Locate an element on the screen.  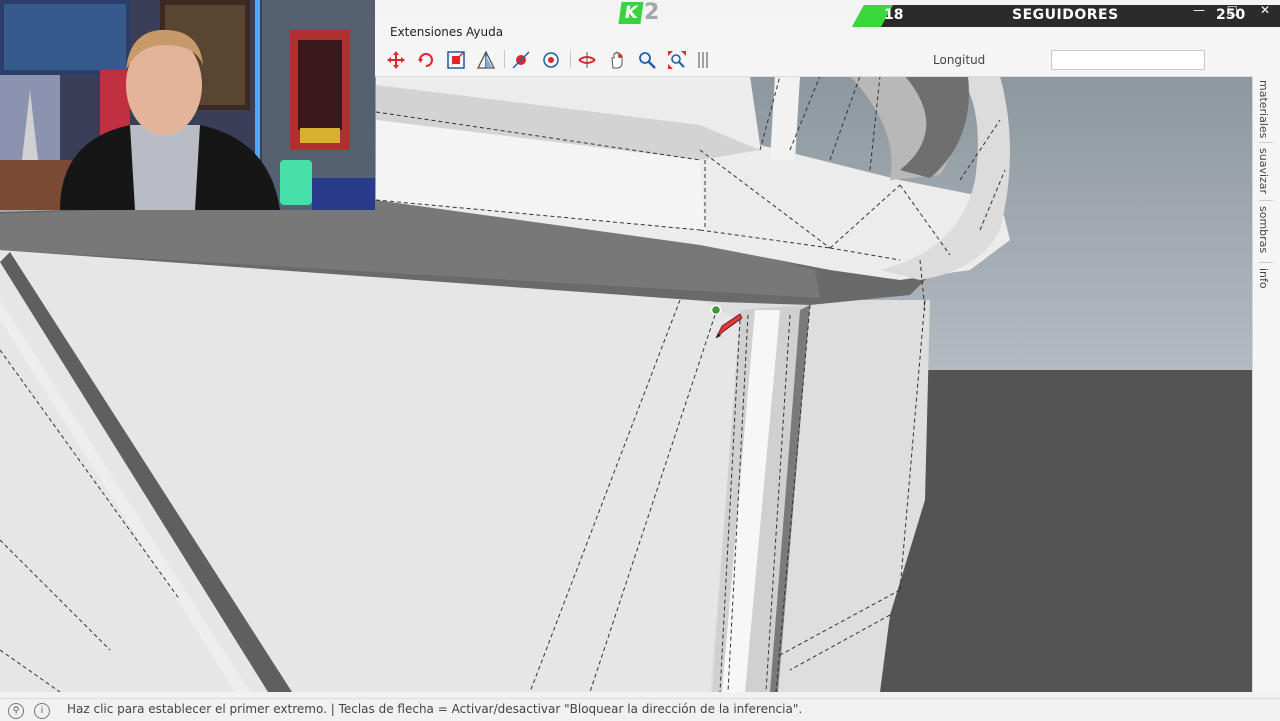
section-plane-button is located at coordinates (587, 60).